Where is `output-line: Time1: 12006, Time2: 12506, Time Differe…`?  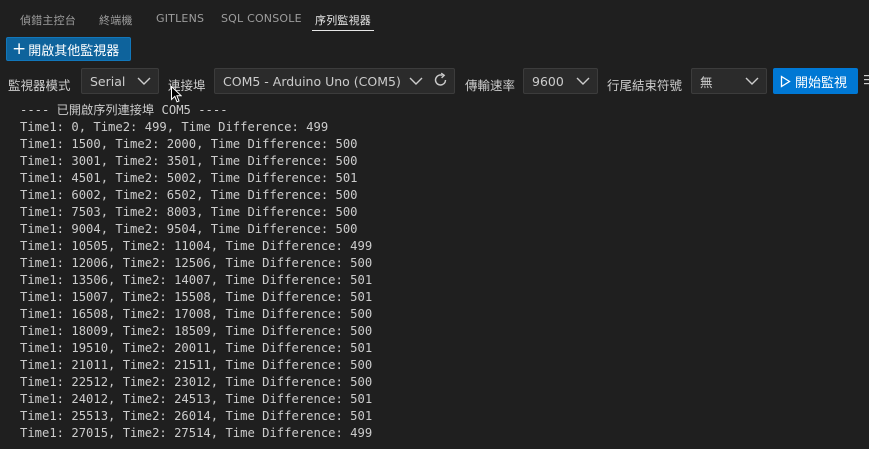
output-line: Time1: 12006, Time2: 12506, Time Differe… is located at coordinates (196, 263).